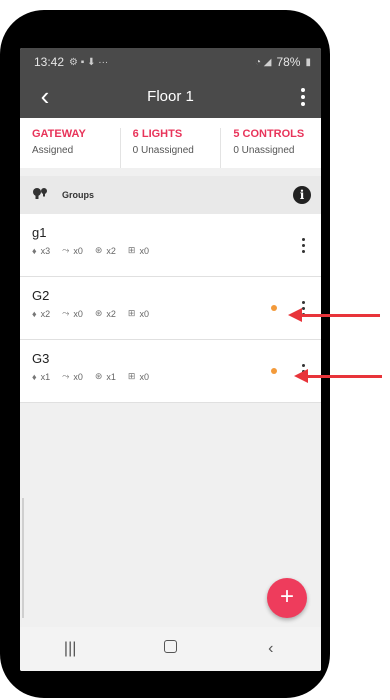 The width and height of the screenshot is (390, 700). What do you see at coordinates (170, 371) in the screenshot?
I see `group-row: G3 ♦ x1 ⤳ x0 ⊛ x1 ⊞ x0` at bounding box center [170, 371].